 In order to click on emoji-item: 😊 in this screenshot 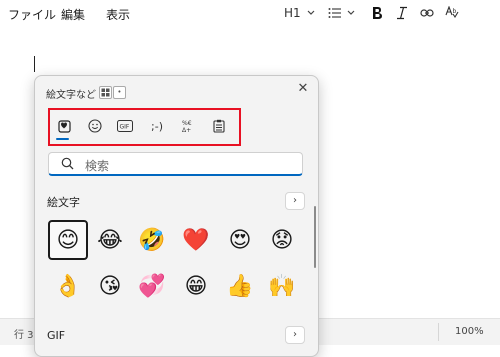, I will do `click(68, 240)`.